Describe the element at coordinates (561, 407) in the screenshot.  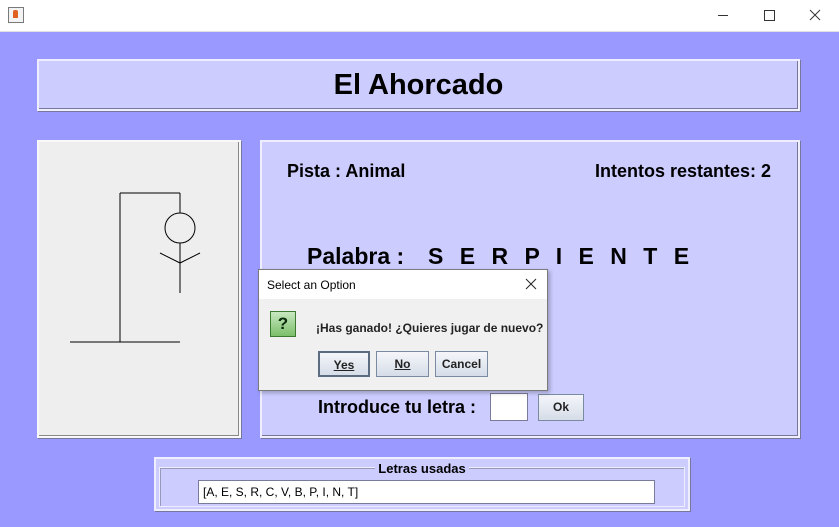
I see `ok-button: Ok` at that location.